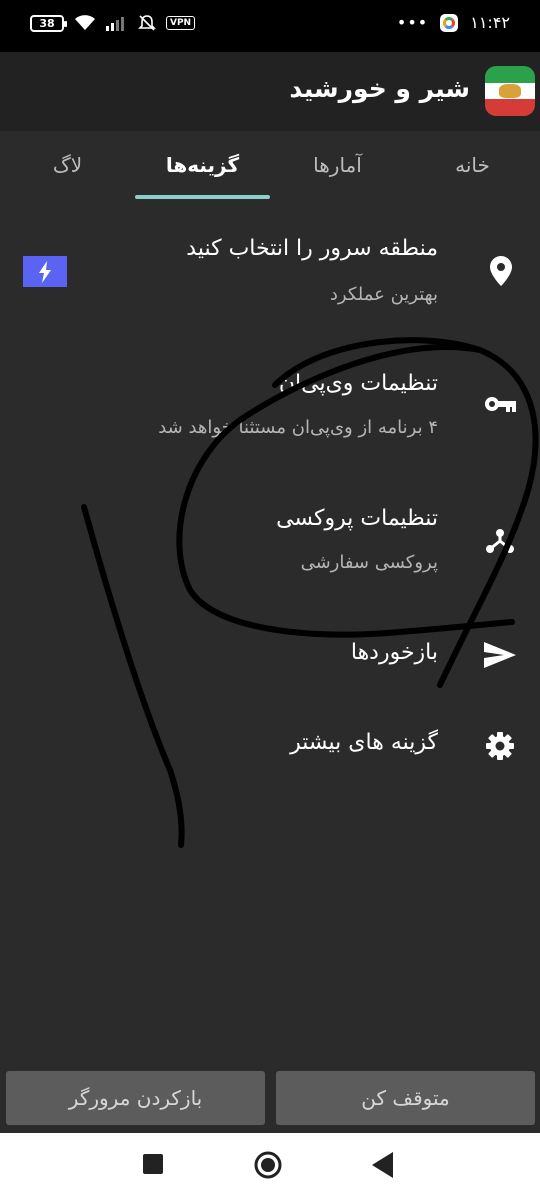  Describe the element at coordinates (472, 165) in the screenshot. I see `tab-home: خانه` at that location.